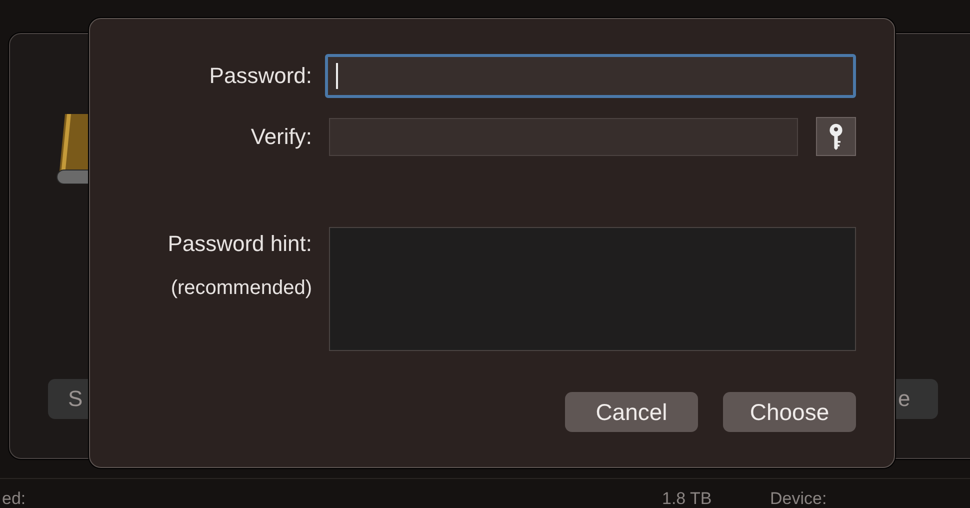  What do you see at coordinates (687, 498) in the screenshot?
I see `footer-text: 1.8 TB` at bounding box center [687, 498].